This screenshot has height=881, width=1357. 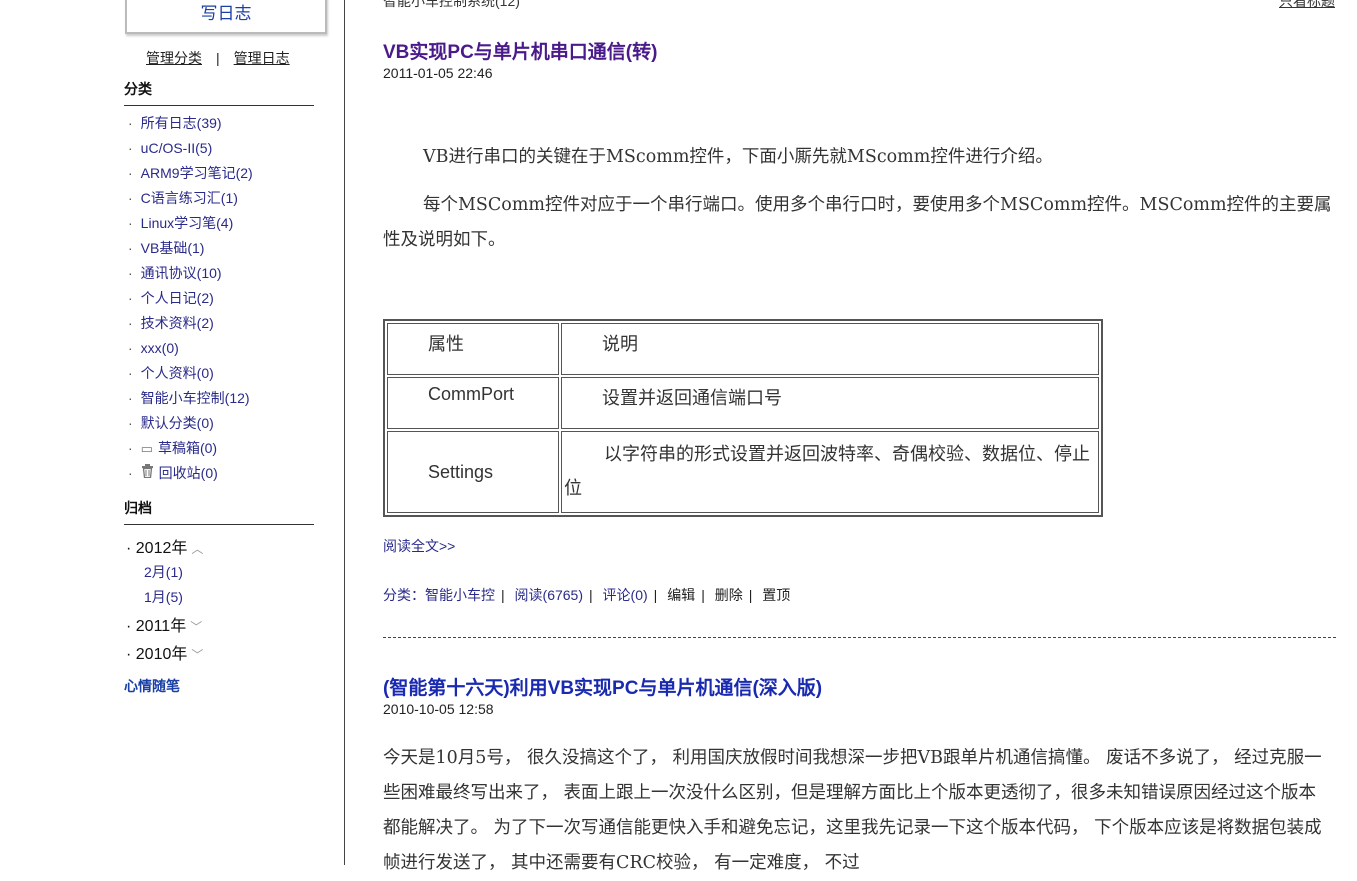 I want to click on post-paragraph: VB进行串口的关键在于MScomm控件，下面小厮先就MScomm控件进行介绍。, so click(x=738, y=157).